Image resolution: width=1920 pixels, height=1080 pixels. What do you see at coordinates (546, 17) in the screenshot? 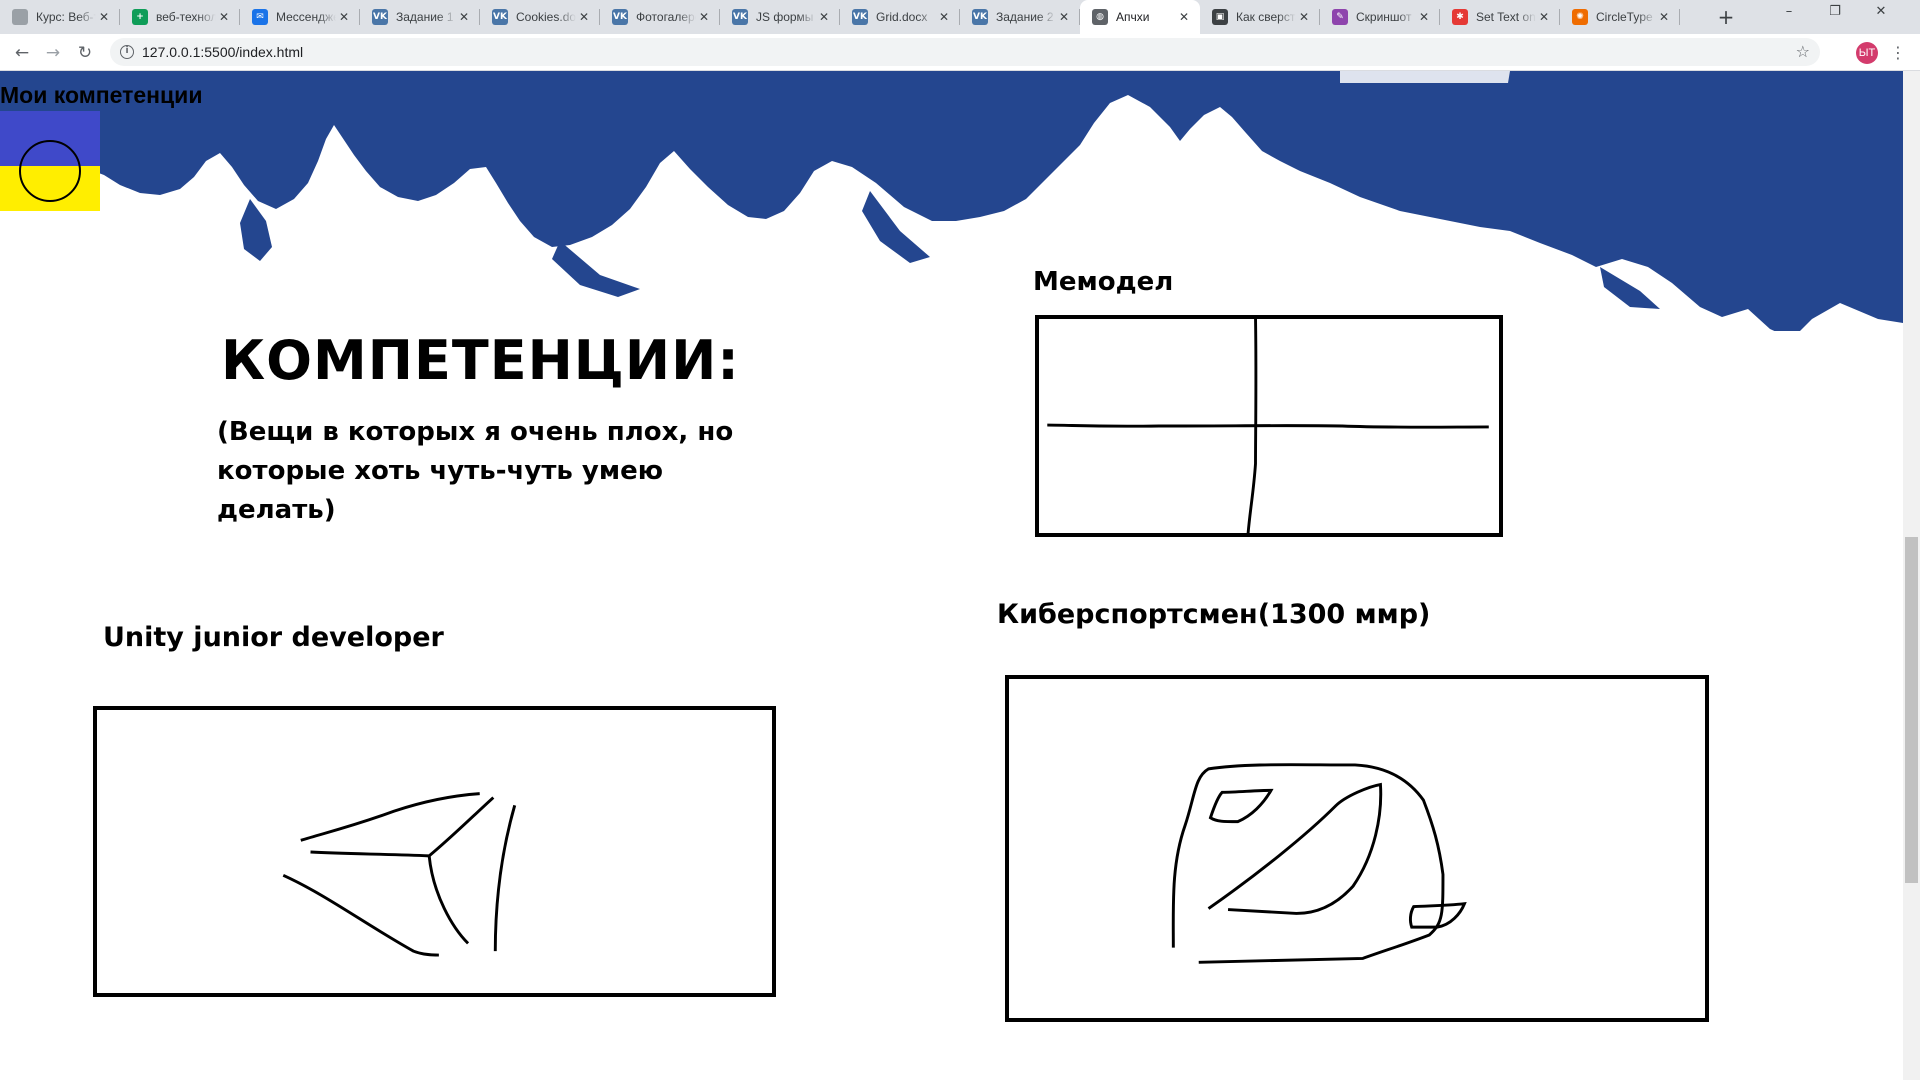
I see `tab-title: Cookies.docx` at bounding box center [546, 17].